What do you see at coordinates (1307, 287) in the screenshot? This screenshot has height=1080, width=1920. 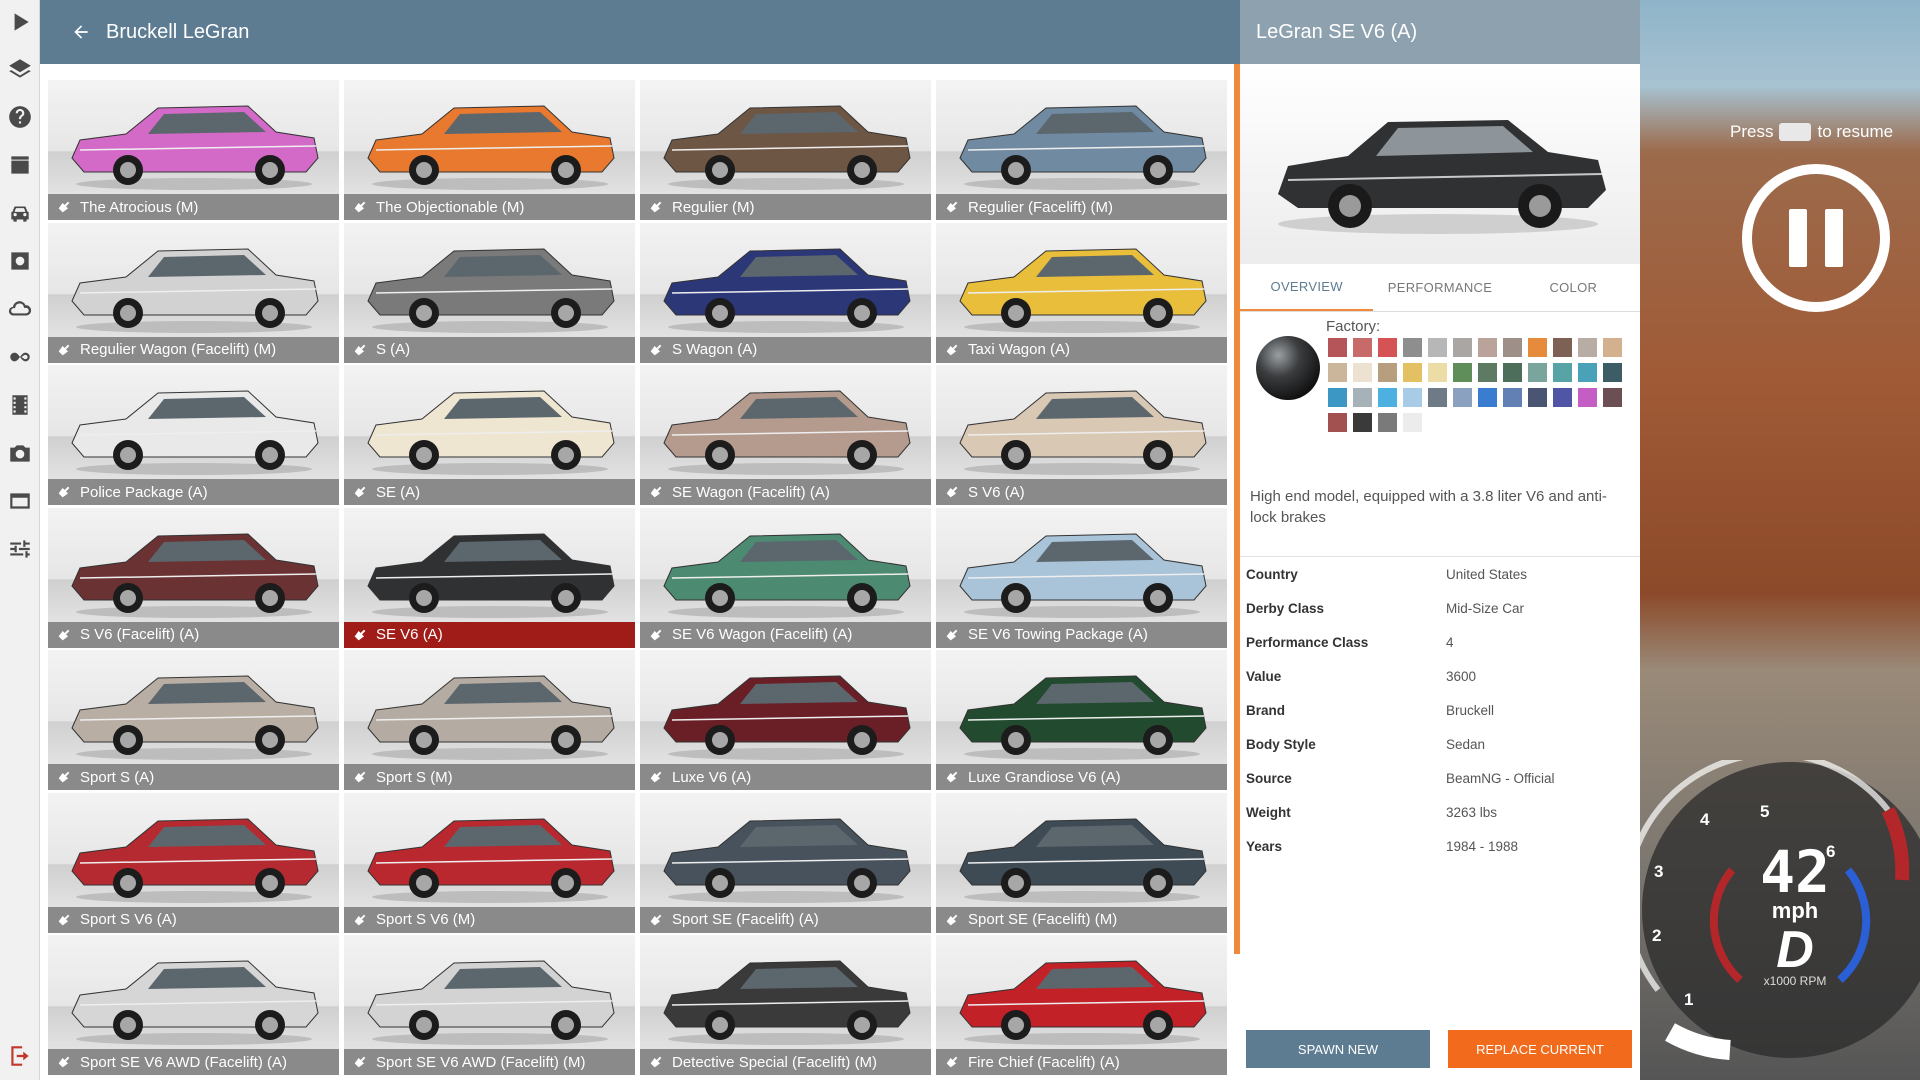 I see `tab-overview: OVERVIEW` at bounding box center [1307, 287].